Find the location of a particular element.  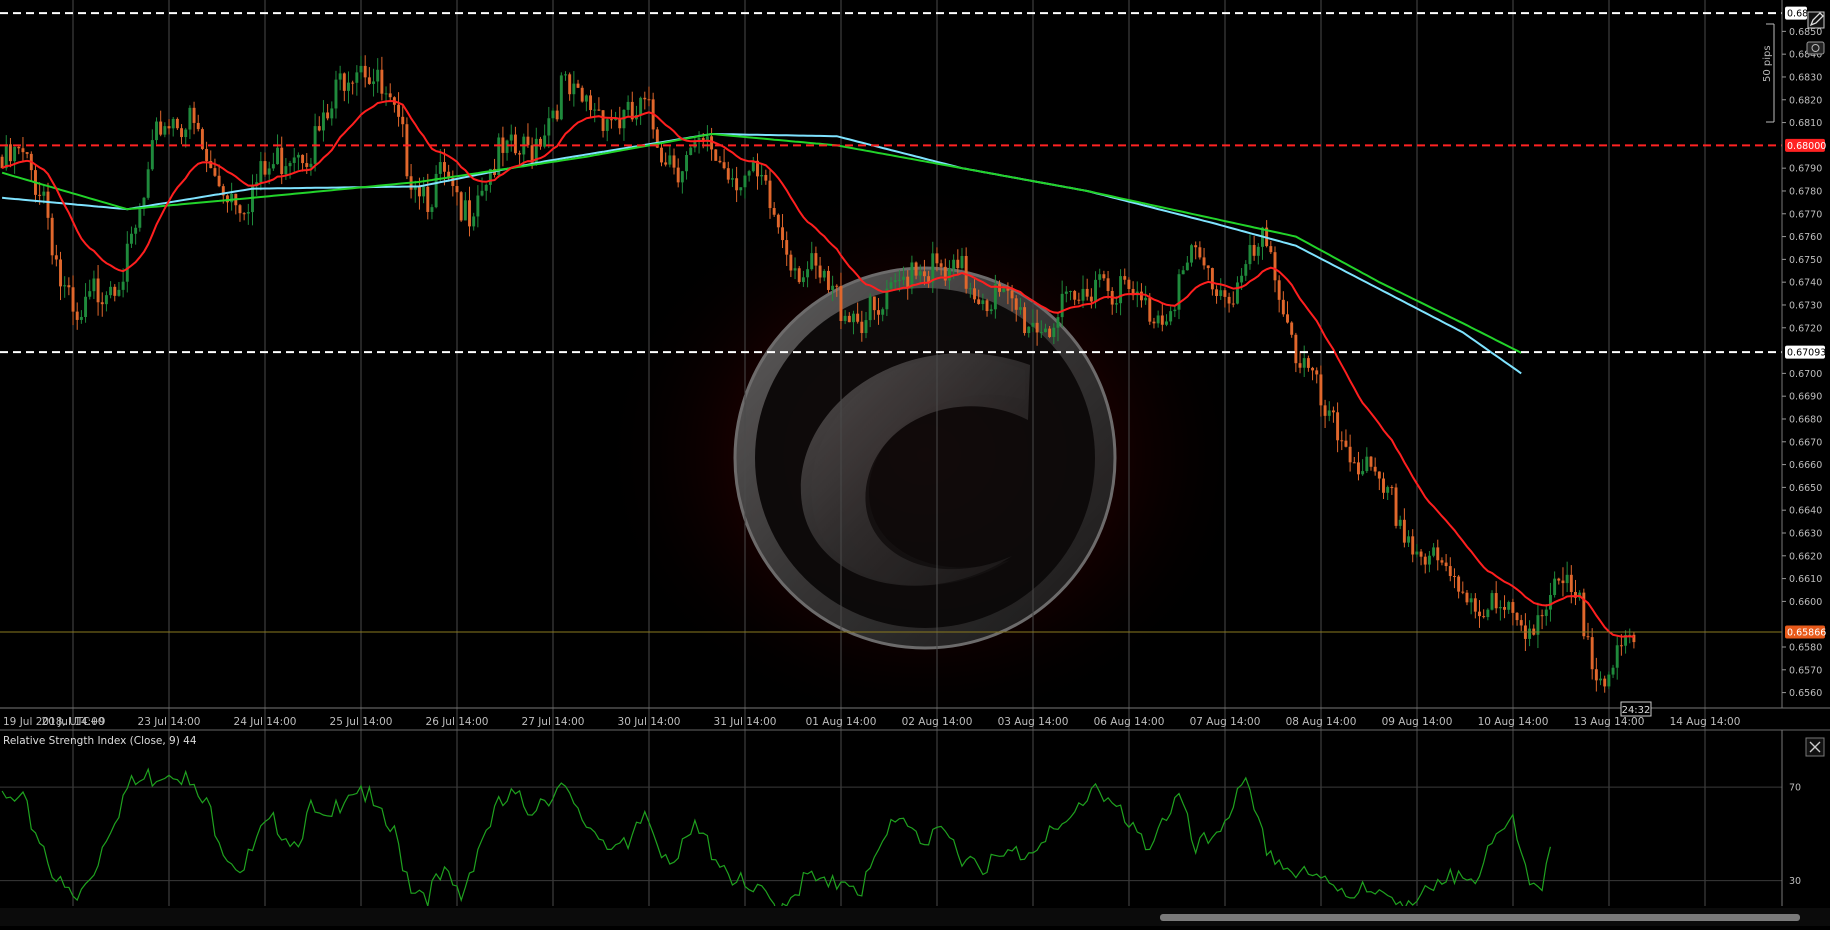

price-tick-label: 0.6790 is located at coordinates (1805, 169).